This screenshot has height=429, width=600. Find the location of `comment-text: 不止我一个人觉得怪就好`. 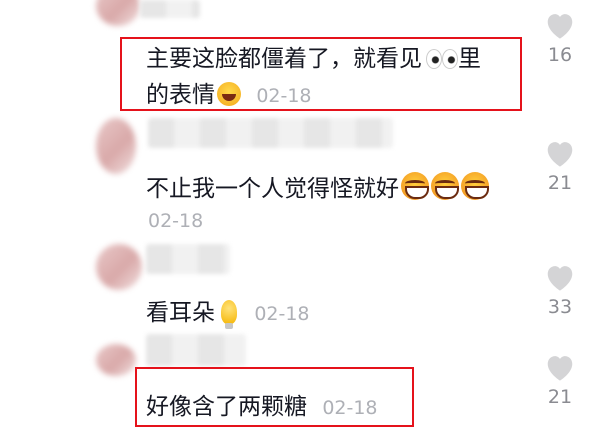

comment-text: 不止我一个人觉得怪就好 is located at coordinates (317, 189).